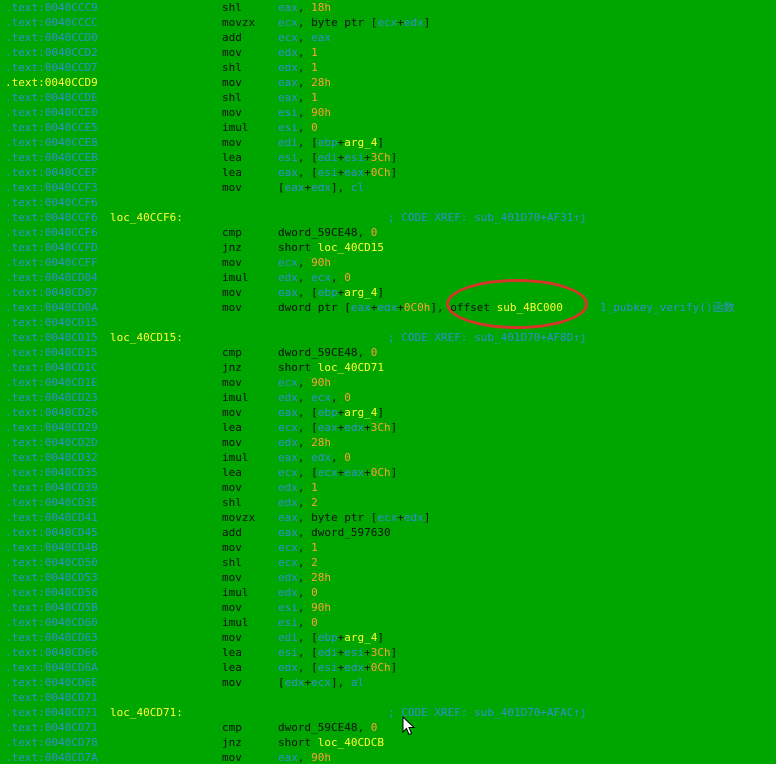 The image size is (776, 764). Describe the element at coordinates (388, 97) in the screenshot. I see `listing-line: .text:0040CCDE shl eax, 1` at that location.